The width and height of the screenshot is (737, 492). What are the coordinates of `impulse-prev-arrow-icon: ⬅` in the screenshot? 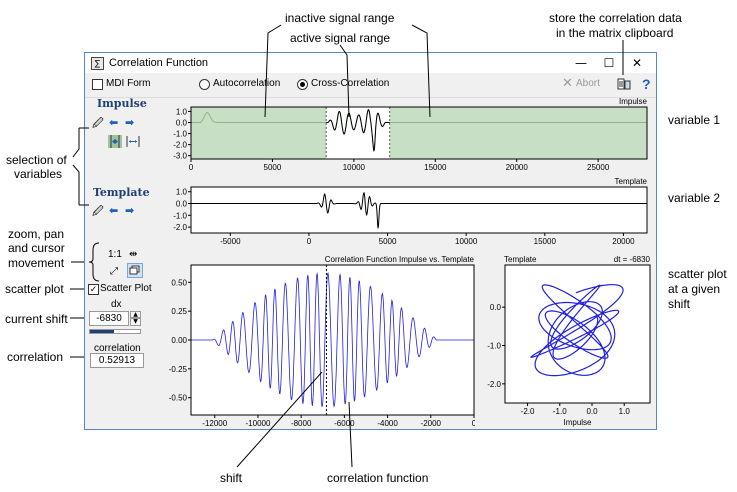 It's located at (113, 122).